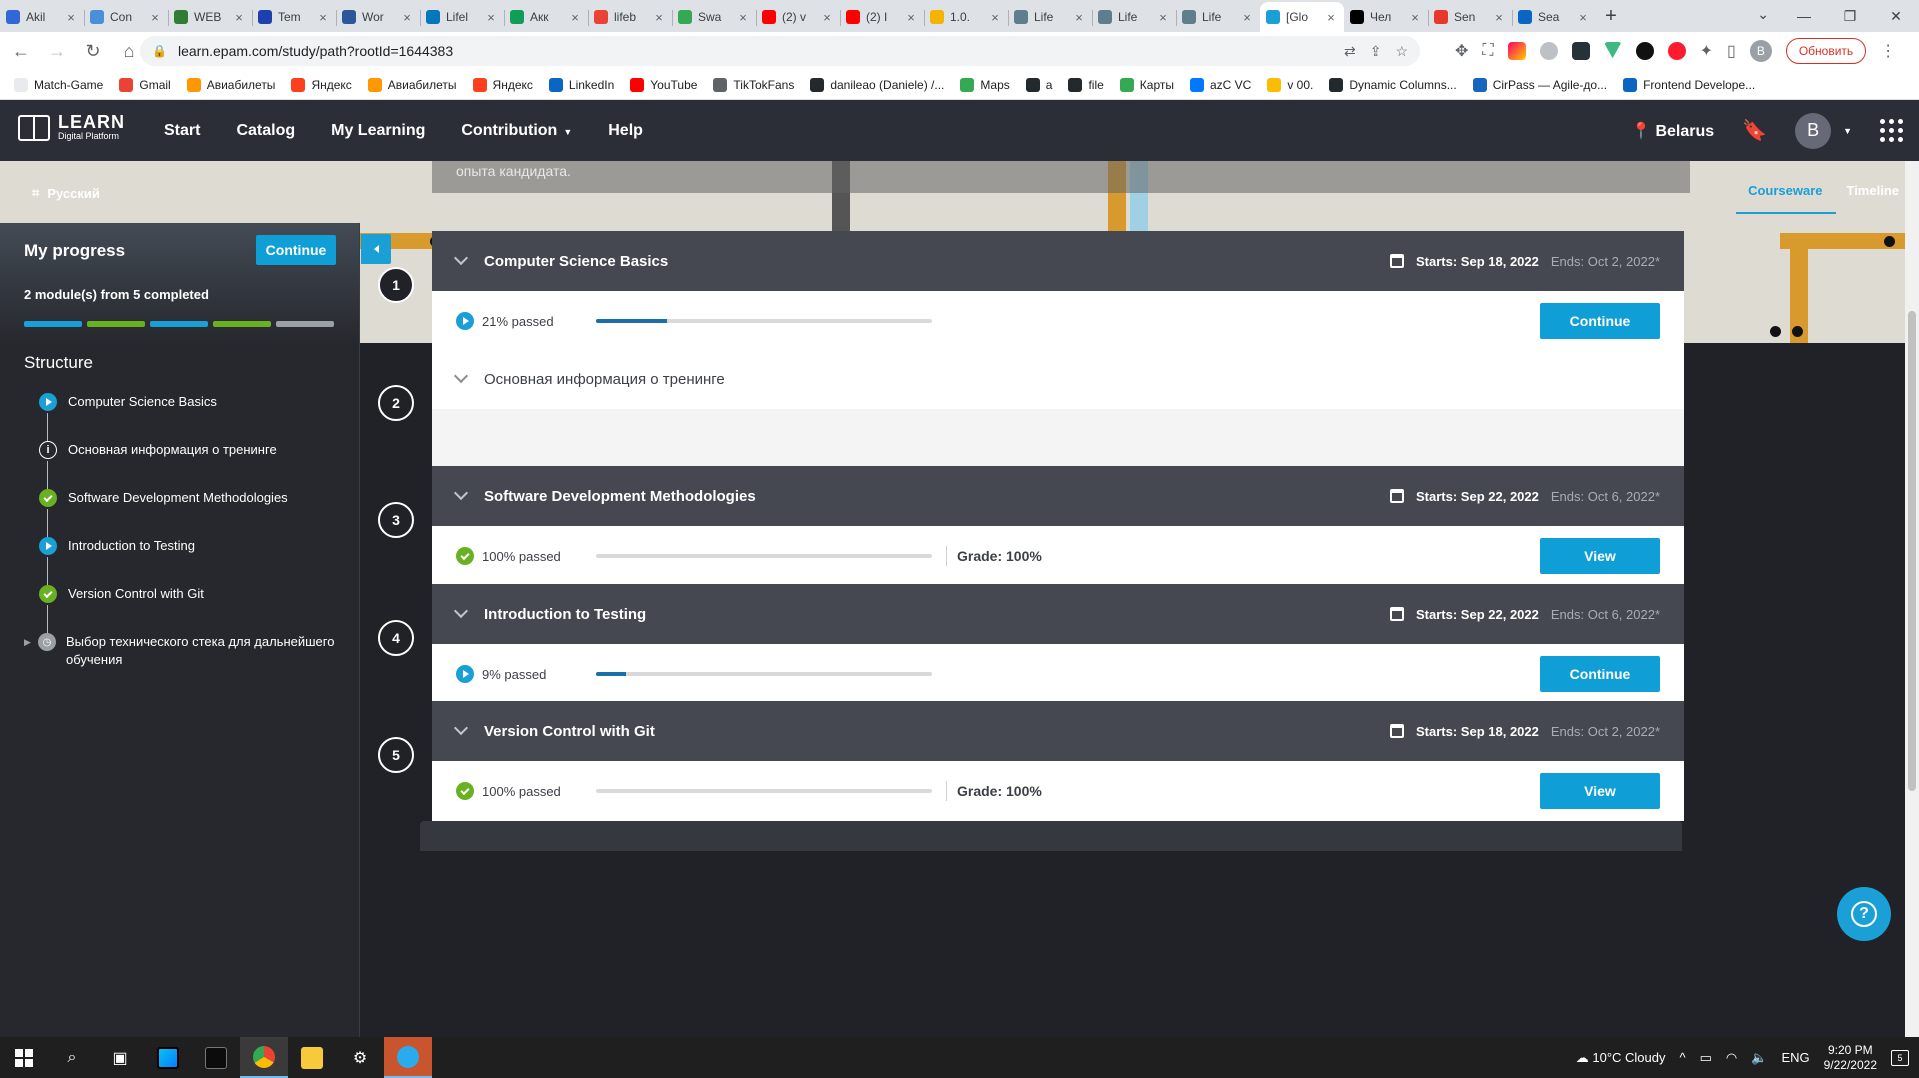 The width and height of the screenshot is (1919, 1078). Describe the element at coordinates (126, 17) in the screenshot. I see `browser-tab: Con ×` at that location.